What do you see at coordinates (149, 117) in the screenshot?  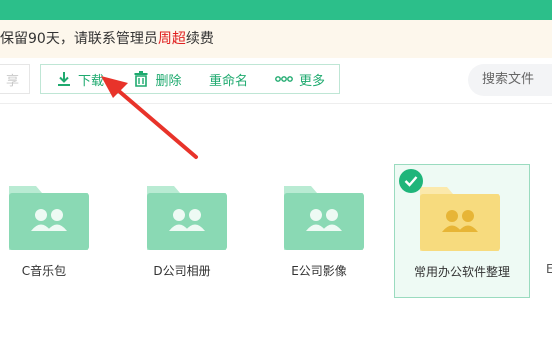 I see `annotation-arrow-icon` at bounding box center [149, 117].